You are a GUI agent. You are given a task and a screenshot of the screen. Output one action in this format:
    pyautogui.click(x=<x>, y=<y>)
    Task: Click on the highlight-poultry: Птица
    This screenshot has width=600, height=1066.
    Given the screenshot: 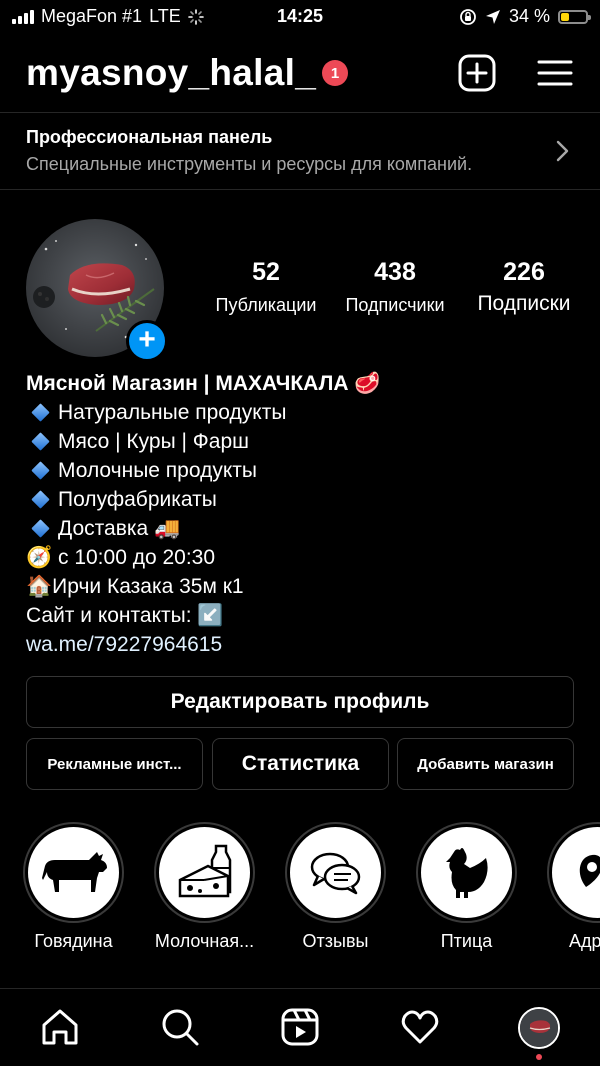 What is the action you would take?
    pyautogui.click(x=466, y=886)
    